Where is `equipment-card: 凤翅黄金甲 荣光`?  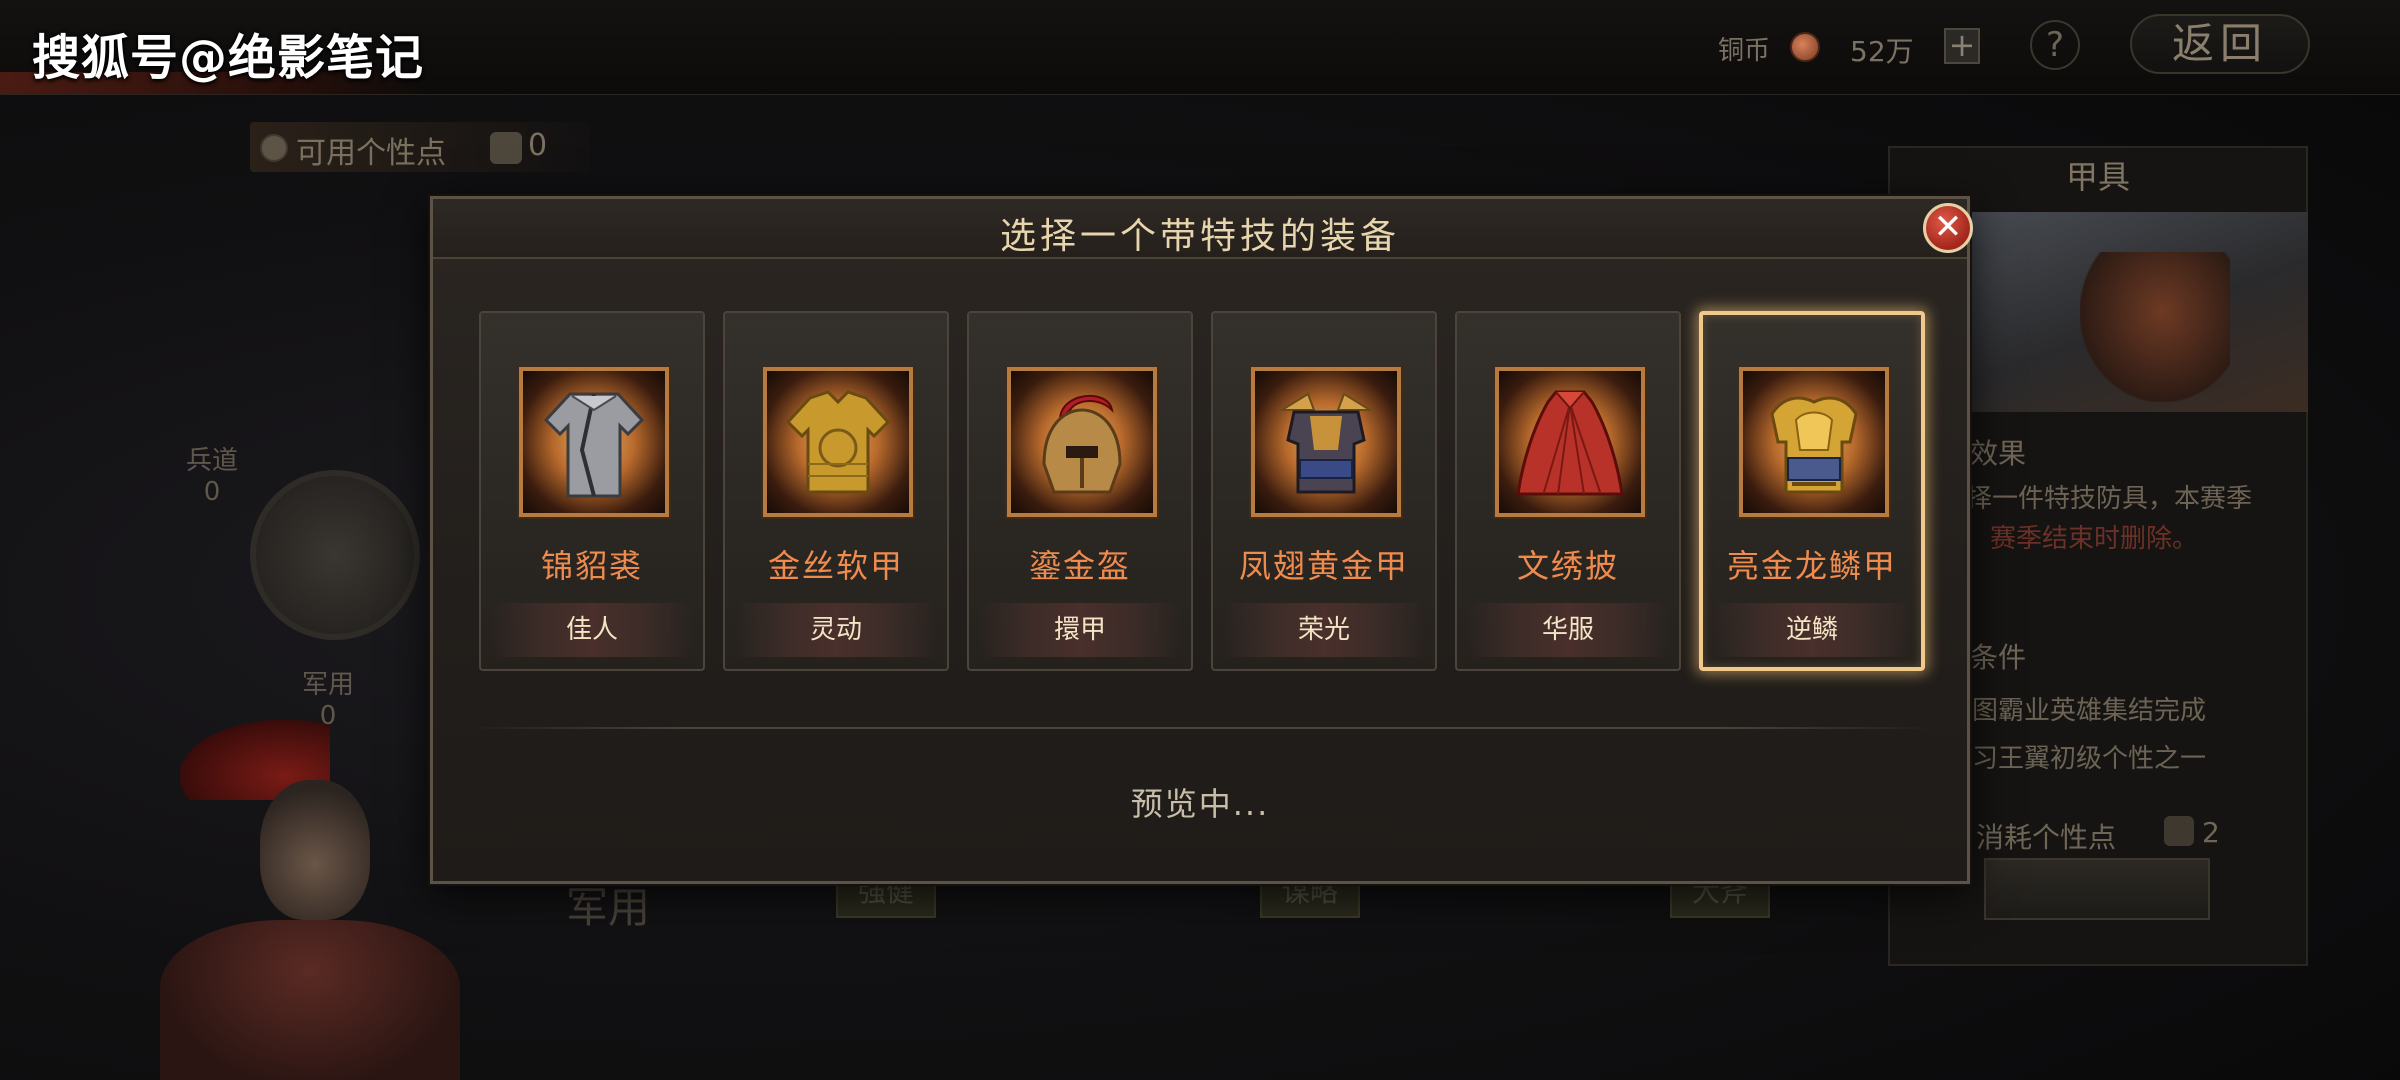
equipment-card: 凤翅黄金甲 荣光 is located at coordinates (1324, 491).